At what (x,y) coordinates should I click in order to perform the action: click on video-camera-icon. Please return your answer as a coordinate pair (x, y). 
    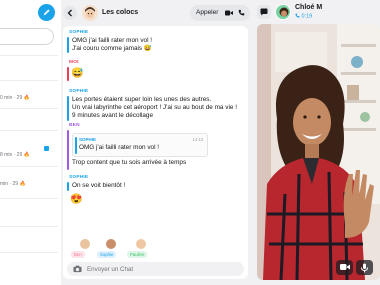
    Looking at the image, I should click on (345, 267).